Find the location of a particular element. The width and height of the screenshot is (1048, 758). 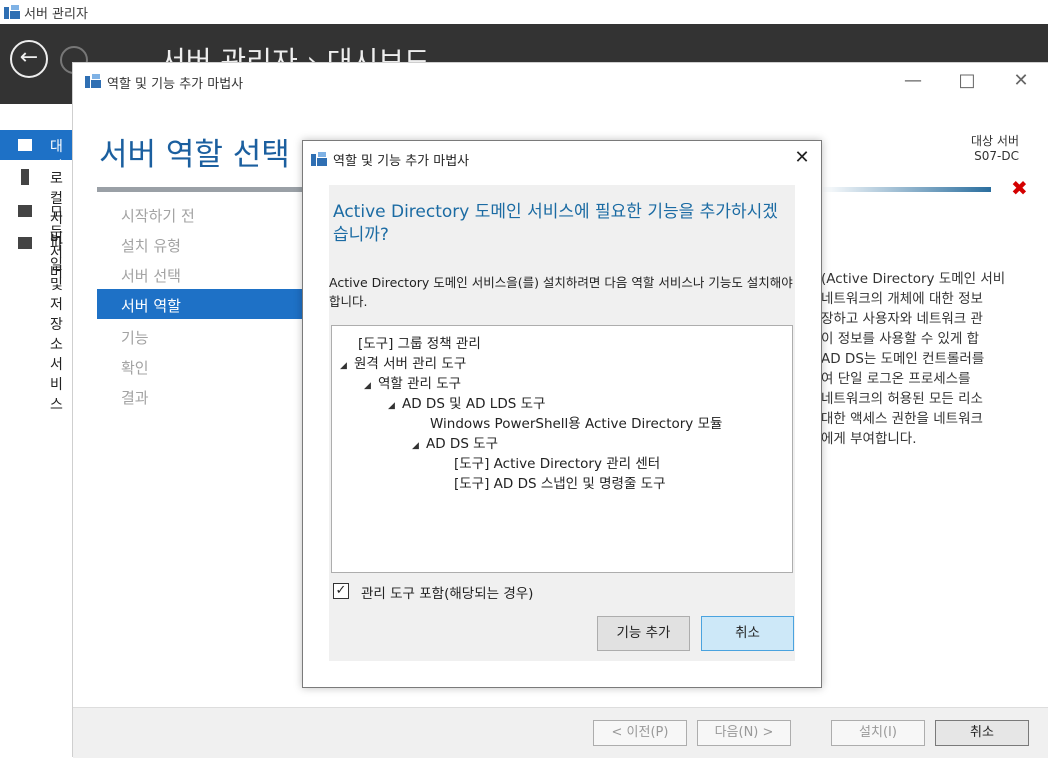

wizard-titlebar: 역할 및 기능 추가 마법사 — □ ✕ is located at coordinates (560, 81).